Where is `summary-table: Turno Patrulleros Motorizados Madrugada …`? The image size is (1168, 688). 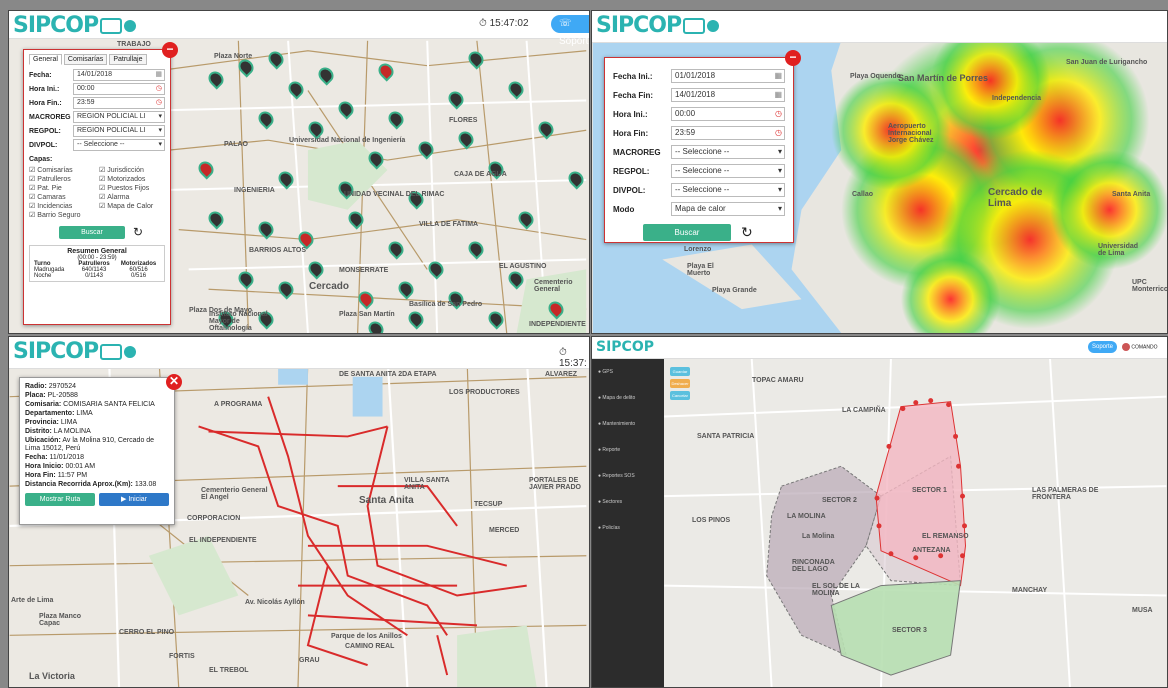
summary-table: Turno Patrulleros Motorizados Madrugada … is located at coordinates (97, 270).